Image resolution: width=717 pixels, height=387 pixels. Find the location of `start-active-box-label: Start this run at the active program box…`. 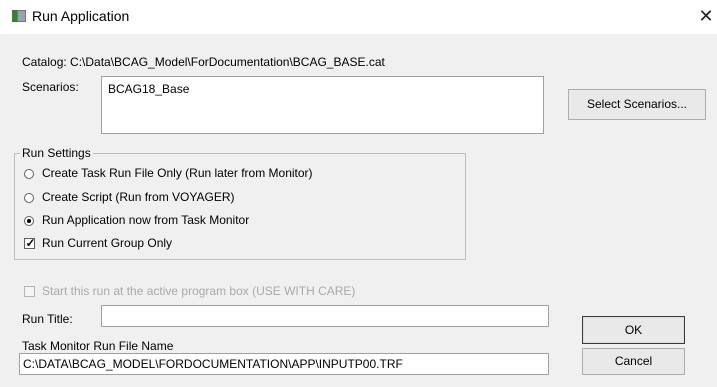

start-active-box-label: Start this run at the active program box… is located at coordinates (199, 291).